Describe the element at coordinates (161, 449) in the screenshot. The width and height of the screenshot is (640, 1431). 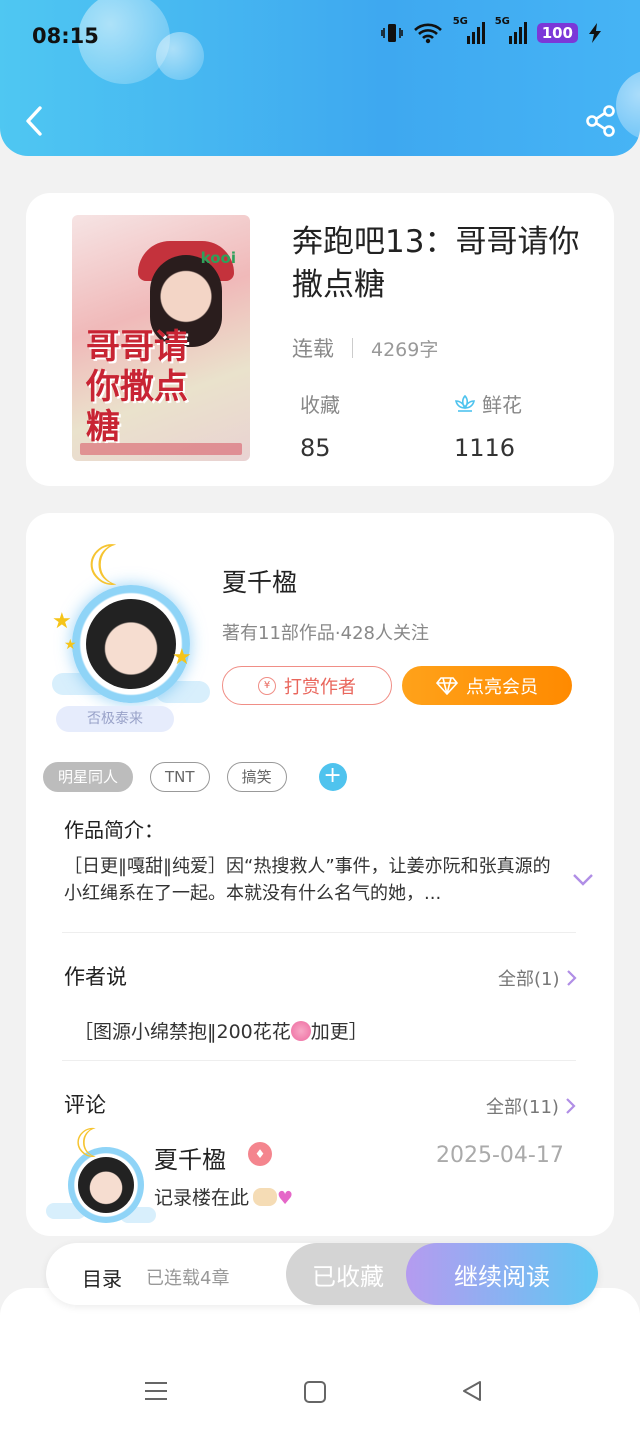
I see `cover-art` at that location.